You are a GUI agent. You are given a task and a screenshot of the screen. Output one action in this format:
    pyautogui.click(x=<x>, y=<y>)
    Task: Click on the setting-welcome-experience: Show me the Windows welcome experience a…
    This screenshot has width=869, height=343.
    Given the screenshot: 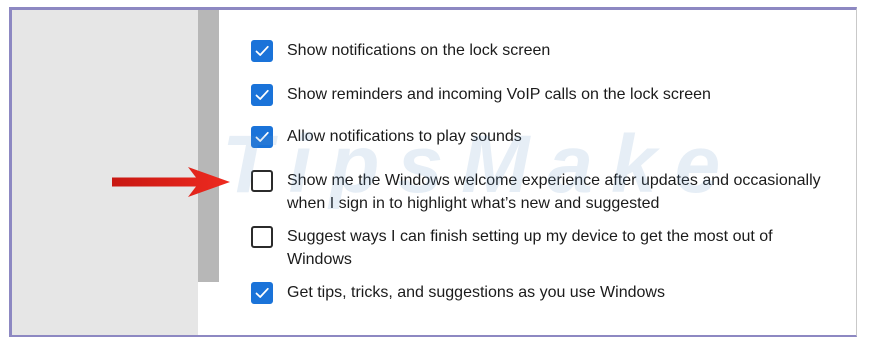 What is the action you would take?
    pyautogui.click(x=543, y=192)
    